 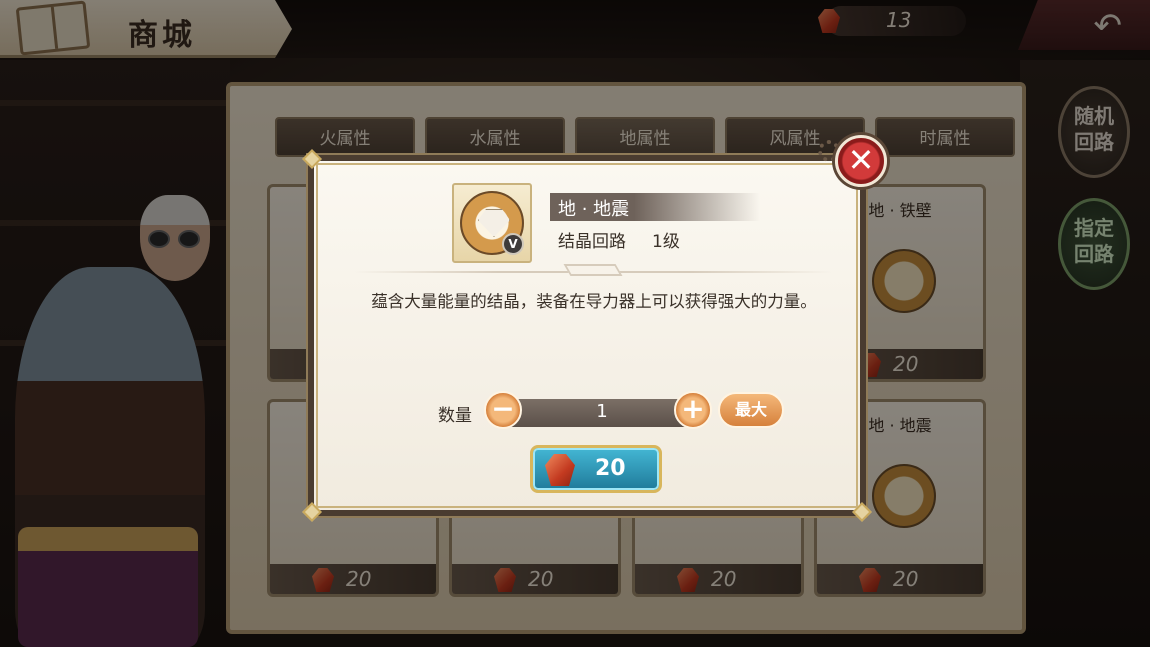 I want to click on plus-icon: +, so click(x=693, y=408).